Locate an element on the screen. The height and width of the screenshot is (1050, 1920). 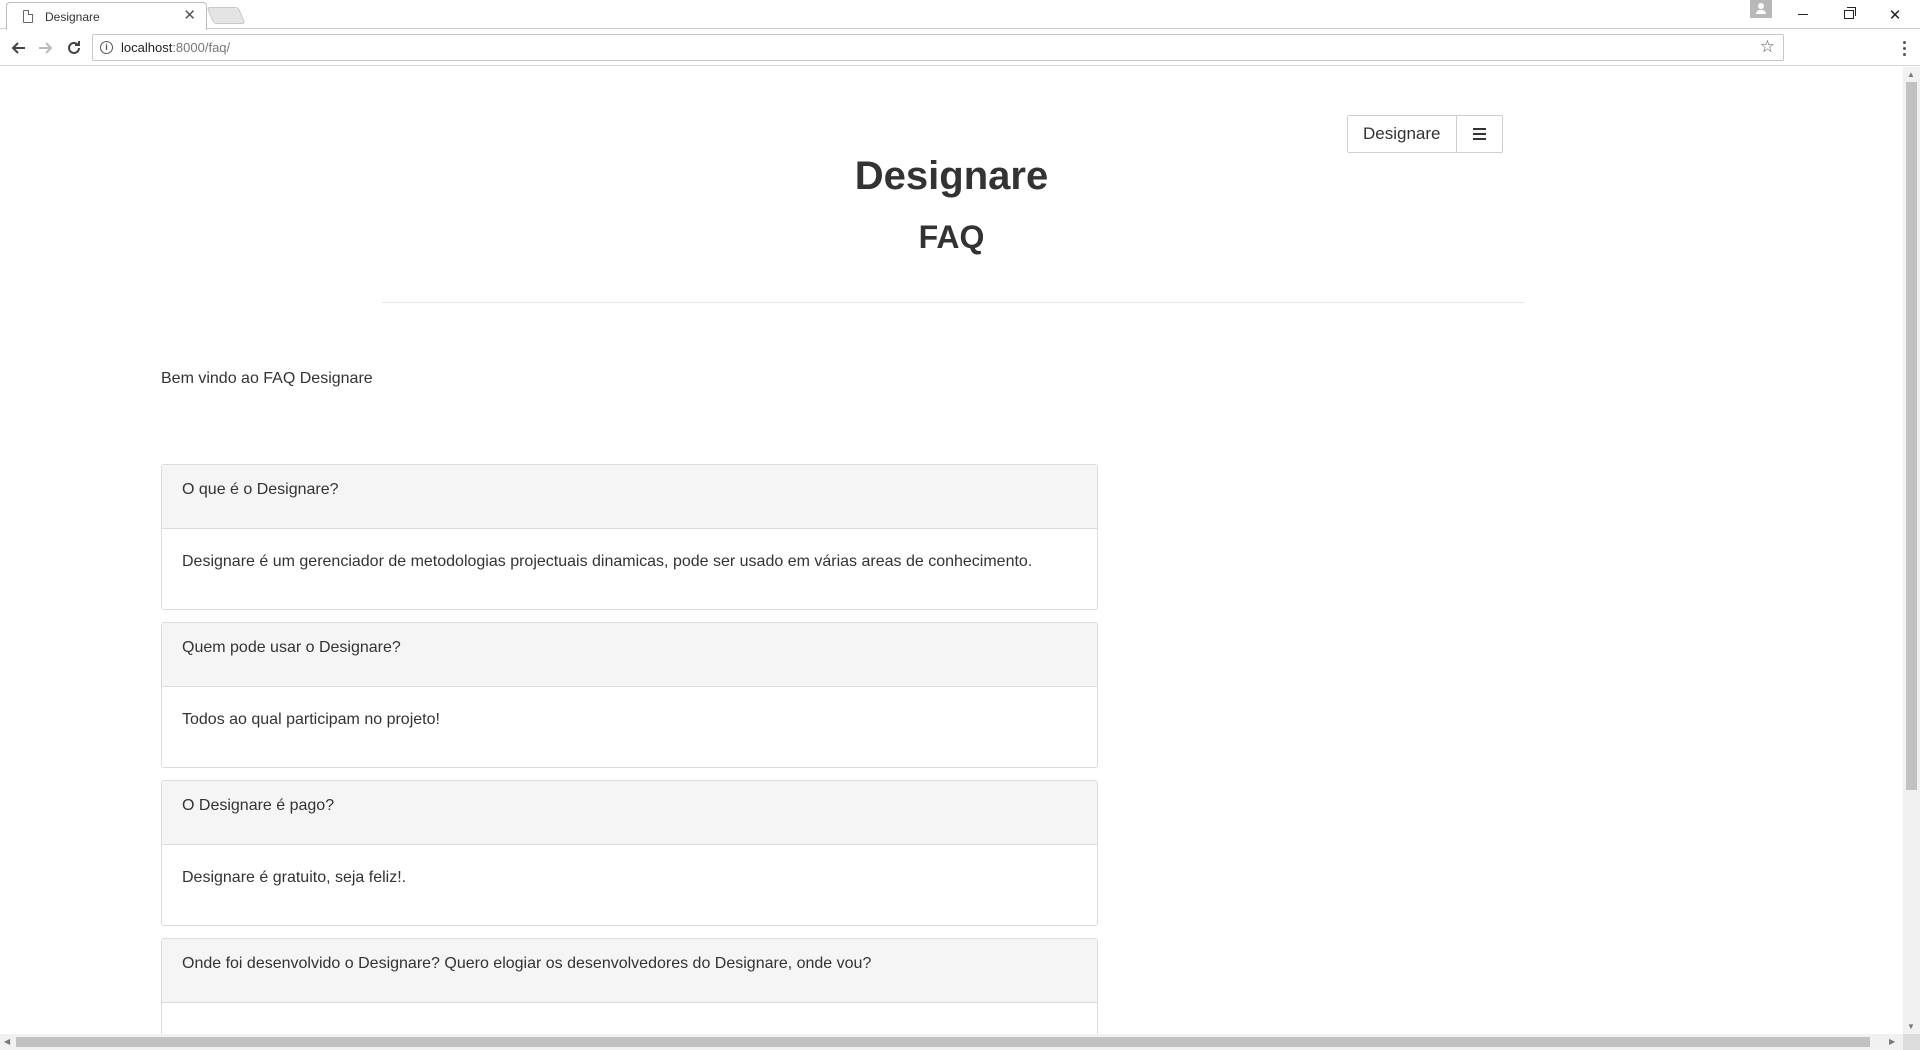
scroll-left-icon: ◀ is located at coordinates (7, 1041).